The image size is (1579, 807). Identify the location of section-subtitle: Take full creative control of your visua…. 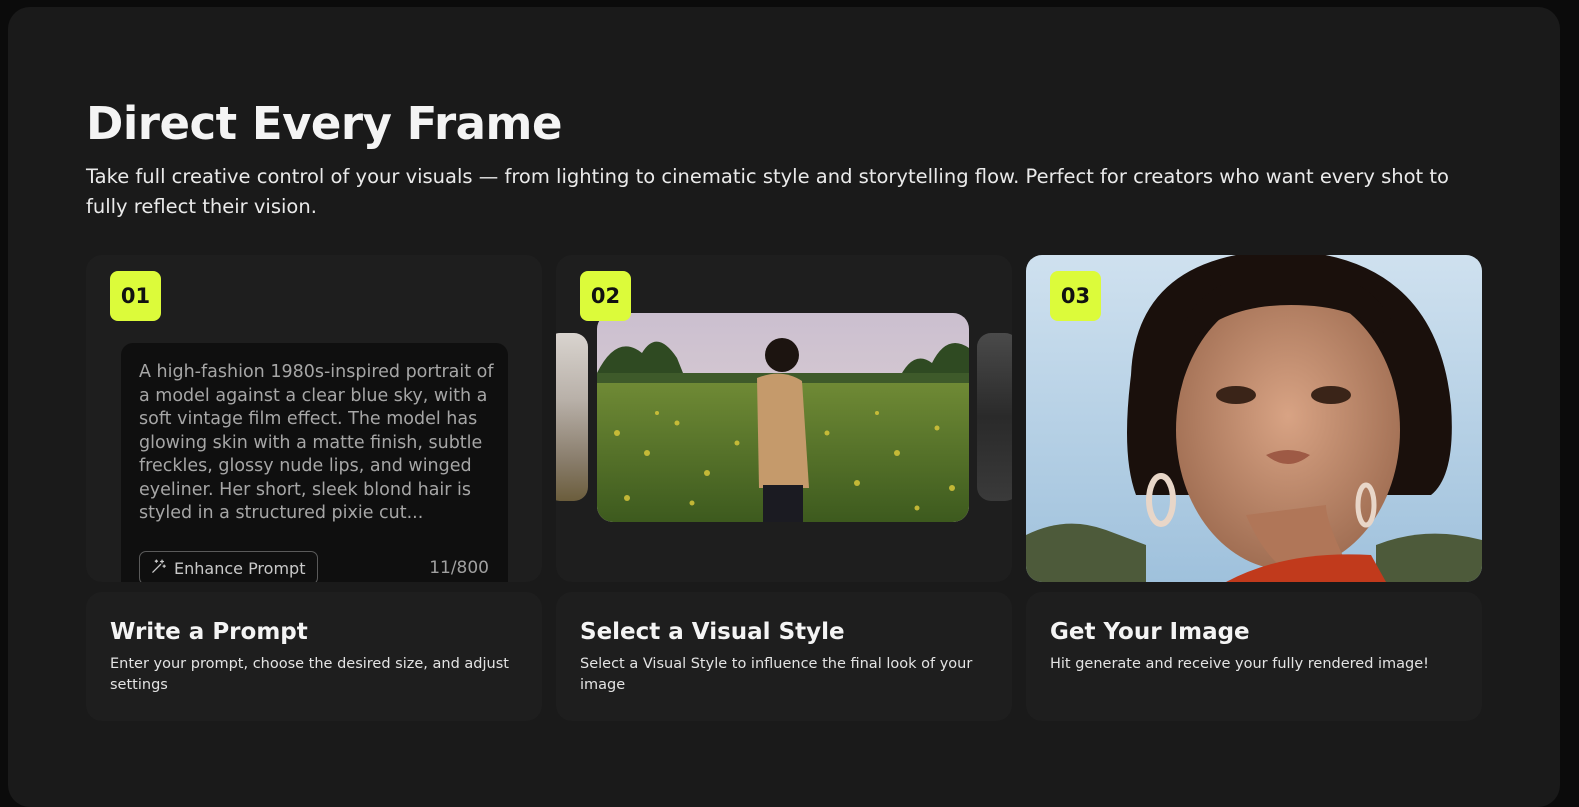
(767, 191).